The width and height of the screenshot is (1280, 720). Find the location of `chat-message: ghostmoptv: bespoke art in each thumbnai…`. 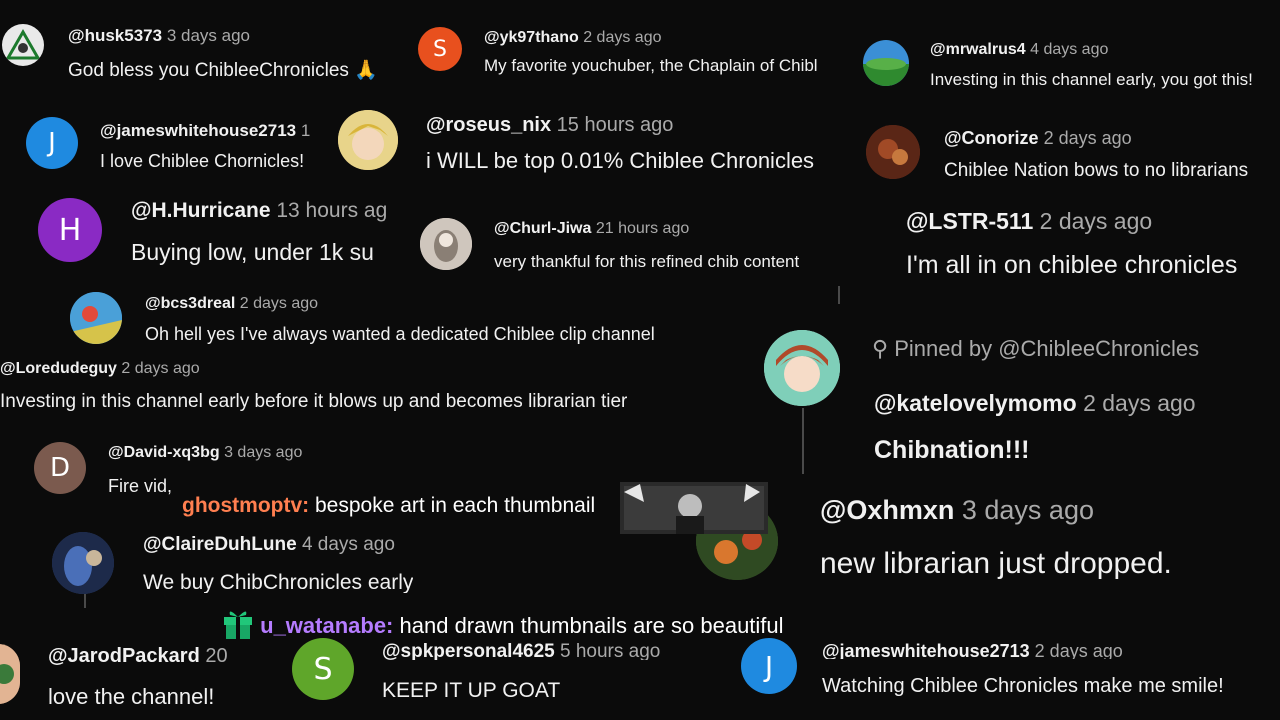

chat-message: ghostmoptv: bespoke art in each thumbnai… is located at coordinates (388, 506).